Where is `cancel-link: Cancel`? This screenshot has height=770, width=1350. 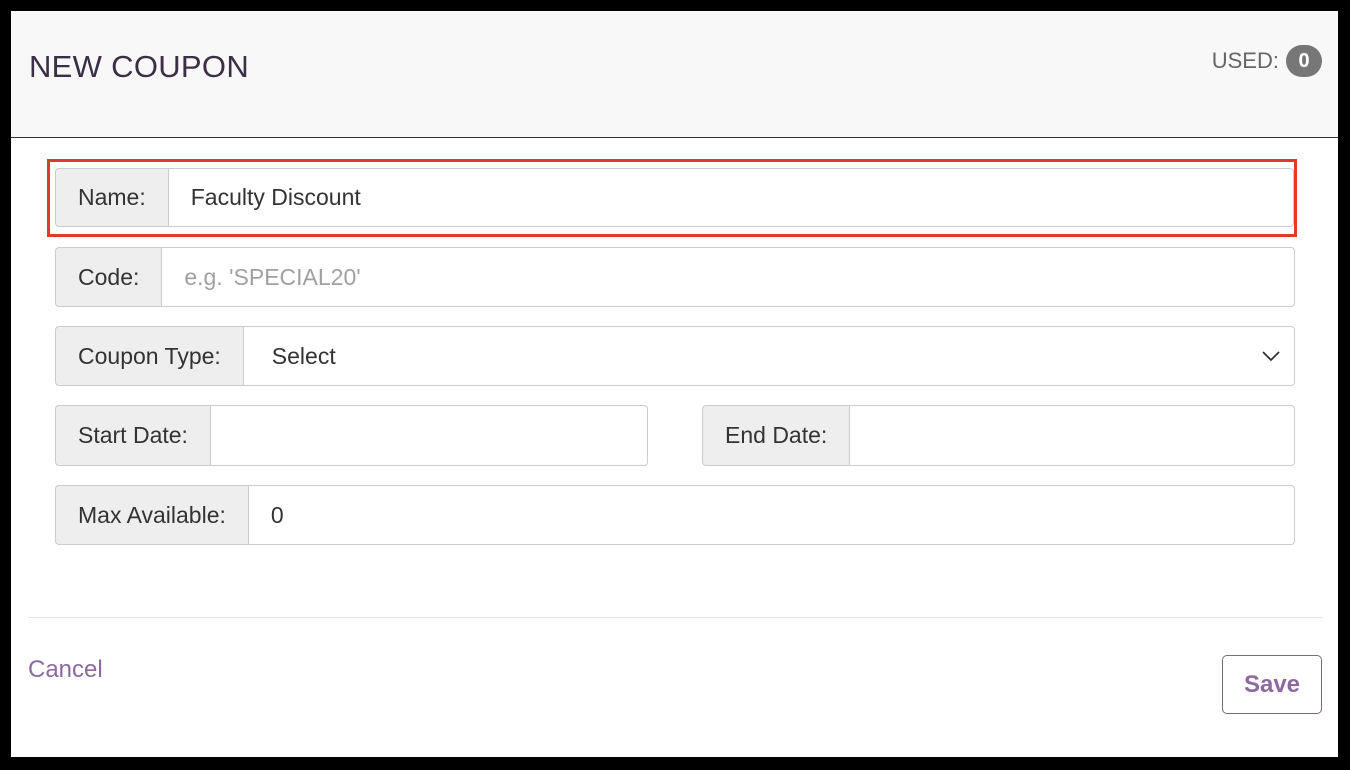 cancel-link: Cancel is located at coordinates (65, 670).